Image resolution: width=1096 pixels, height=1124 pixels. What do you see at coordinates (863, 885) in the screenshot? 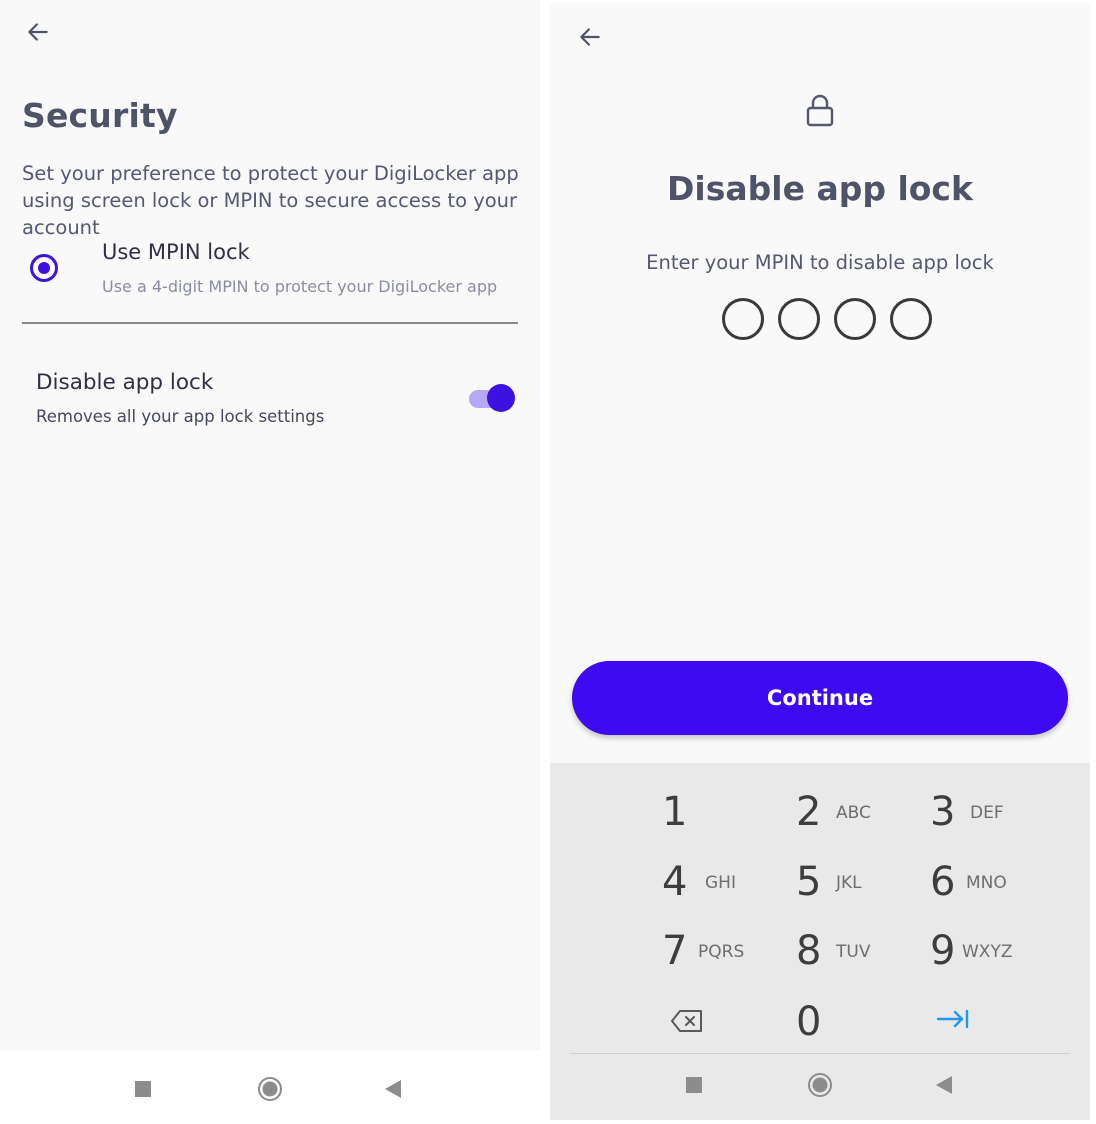
I see `key-5: 5 JKL` at bounding box center [863, 885].